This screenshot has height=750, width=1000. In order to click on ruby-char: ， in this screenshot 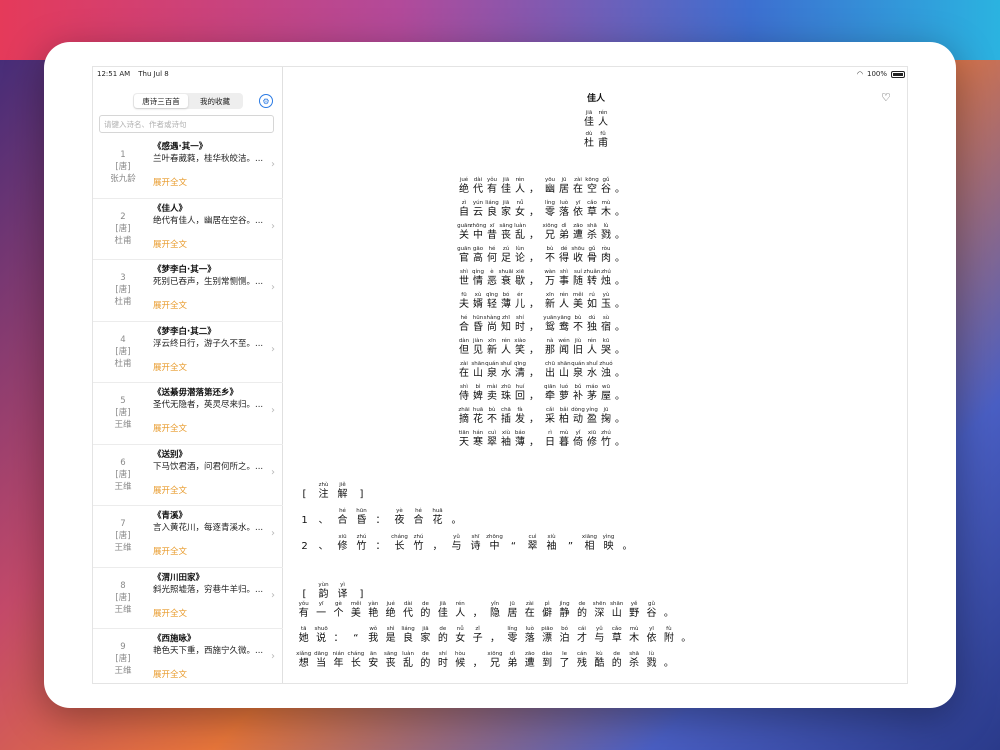, I will do `click(534, 303)`.